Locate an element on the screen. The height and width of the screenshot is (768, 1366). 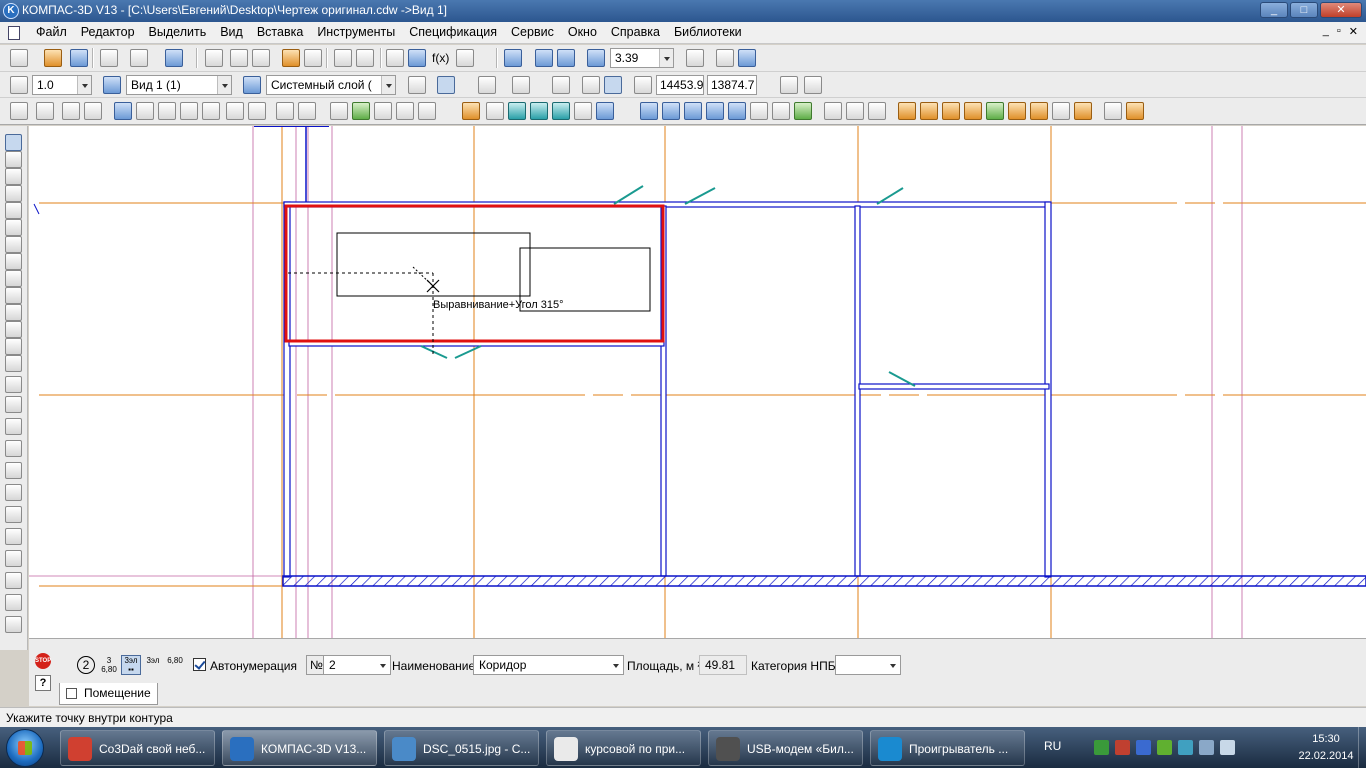
selection-tool-icon is located at coordinates (13, 261).